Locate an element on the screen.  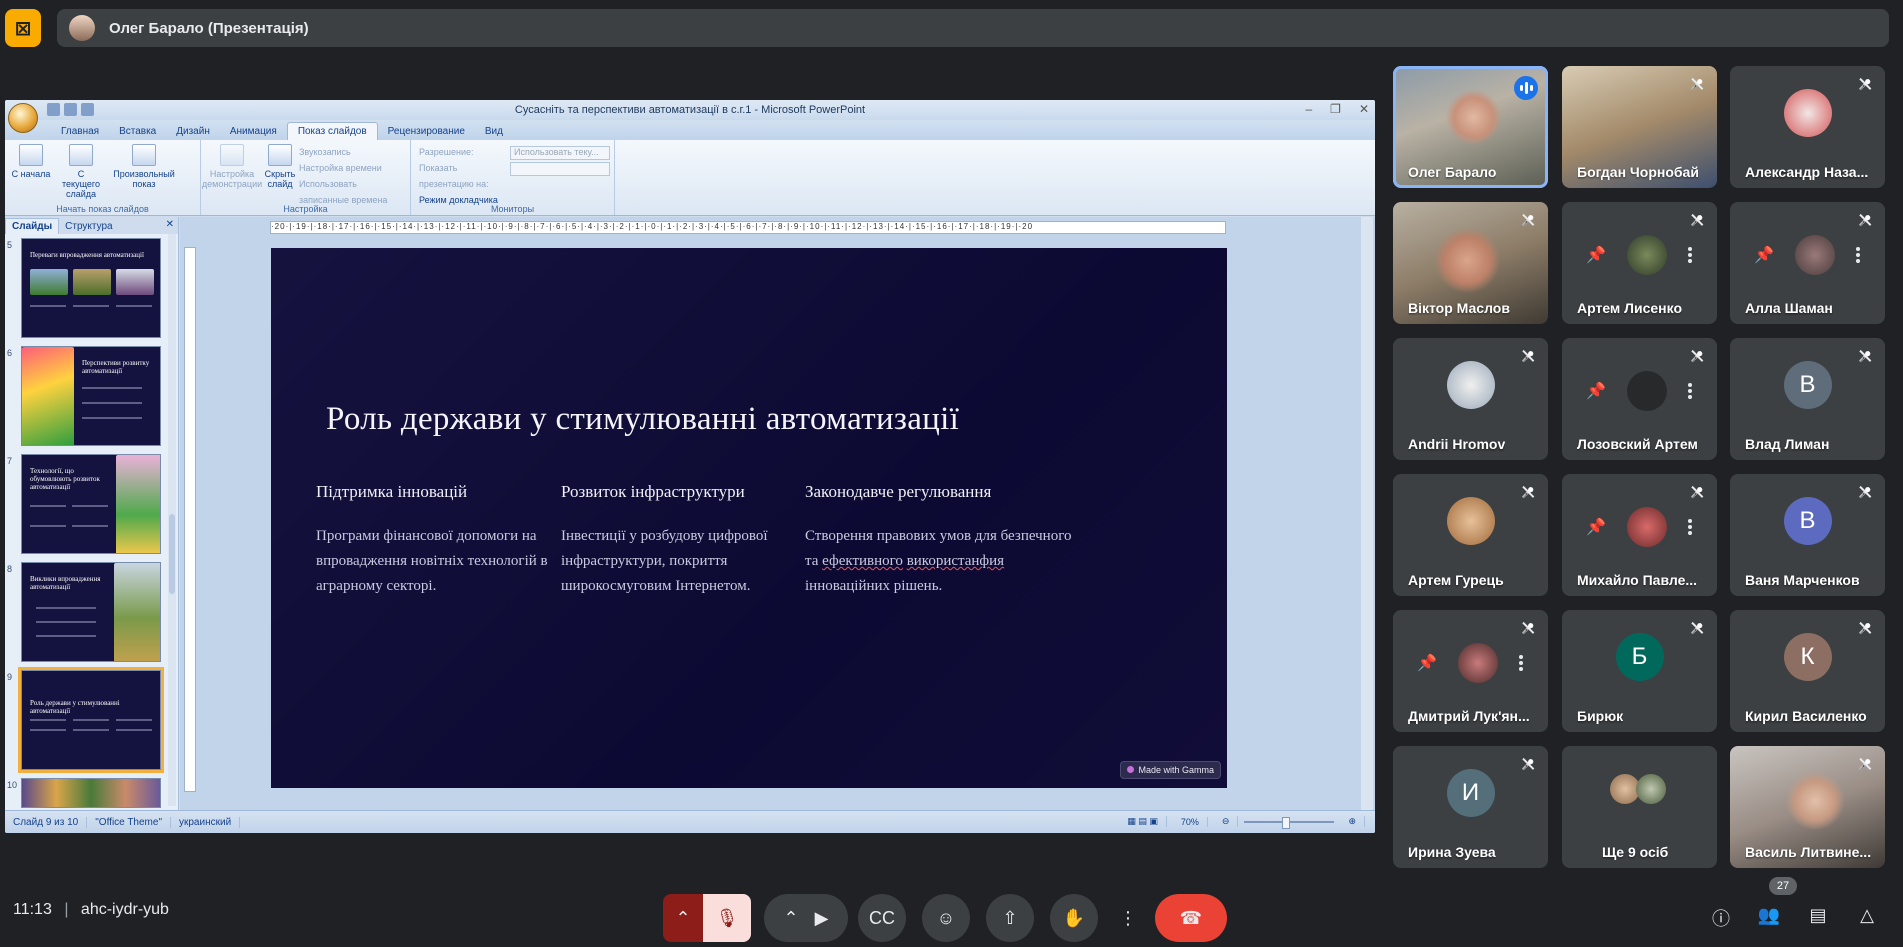
slide-thumbnail: 5 Переваги впровадження автоматизації is located at coordinates (88, 288).